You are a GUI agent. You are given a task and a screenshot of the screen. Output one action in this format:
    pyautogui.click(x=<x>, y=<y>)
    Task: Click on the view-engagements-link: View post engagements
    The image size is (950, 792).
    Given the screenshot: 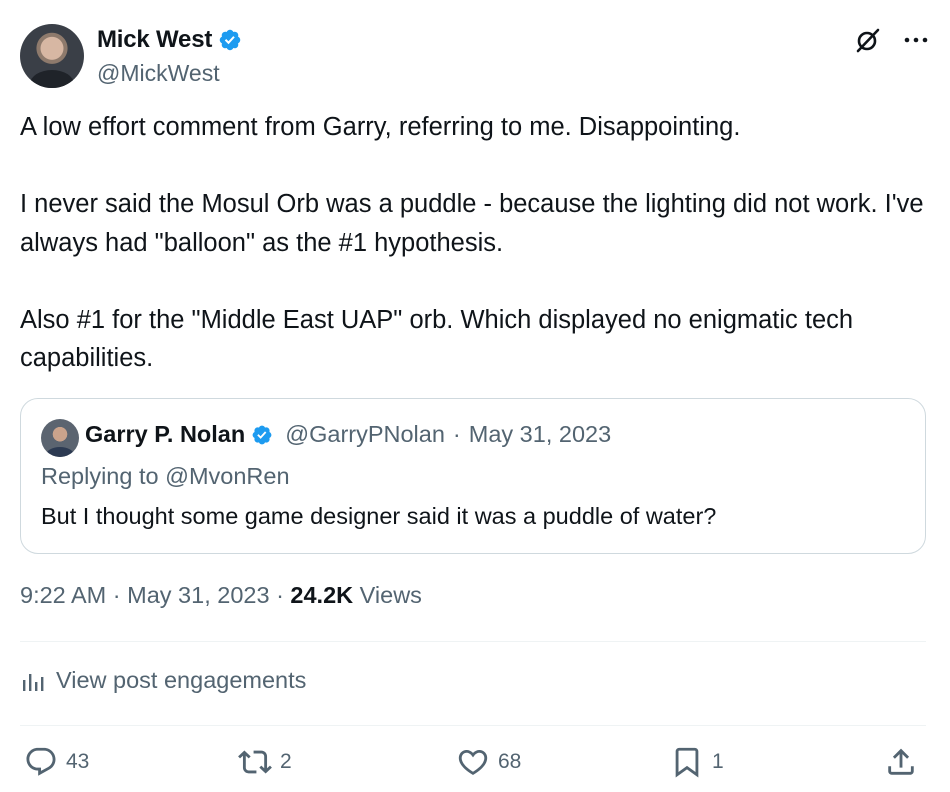 What is the action you would take?
    pyautogui.click(x=163, y=680)
    